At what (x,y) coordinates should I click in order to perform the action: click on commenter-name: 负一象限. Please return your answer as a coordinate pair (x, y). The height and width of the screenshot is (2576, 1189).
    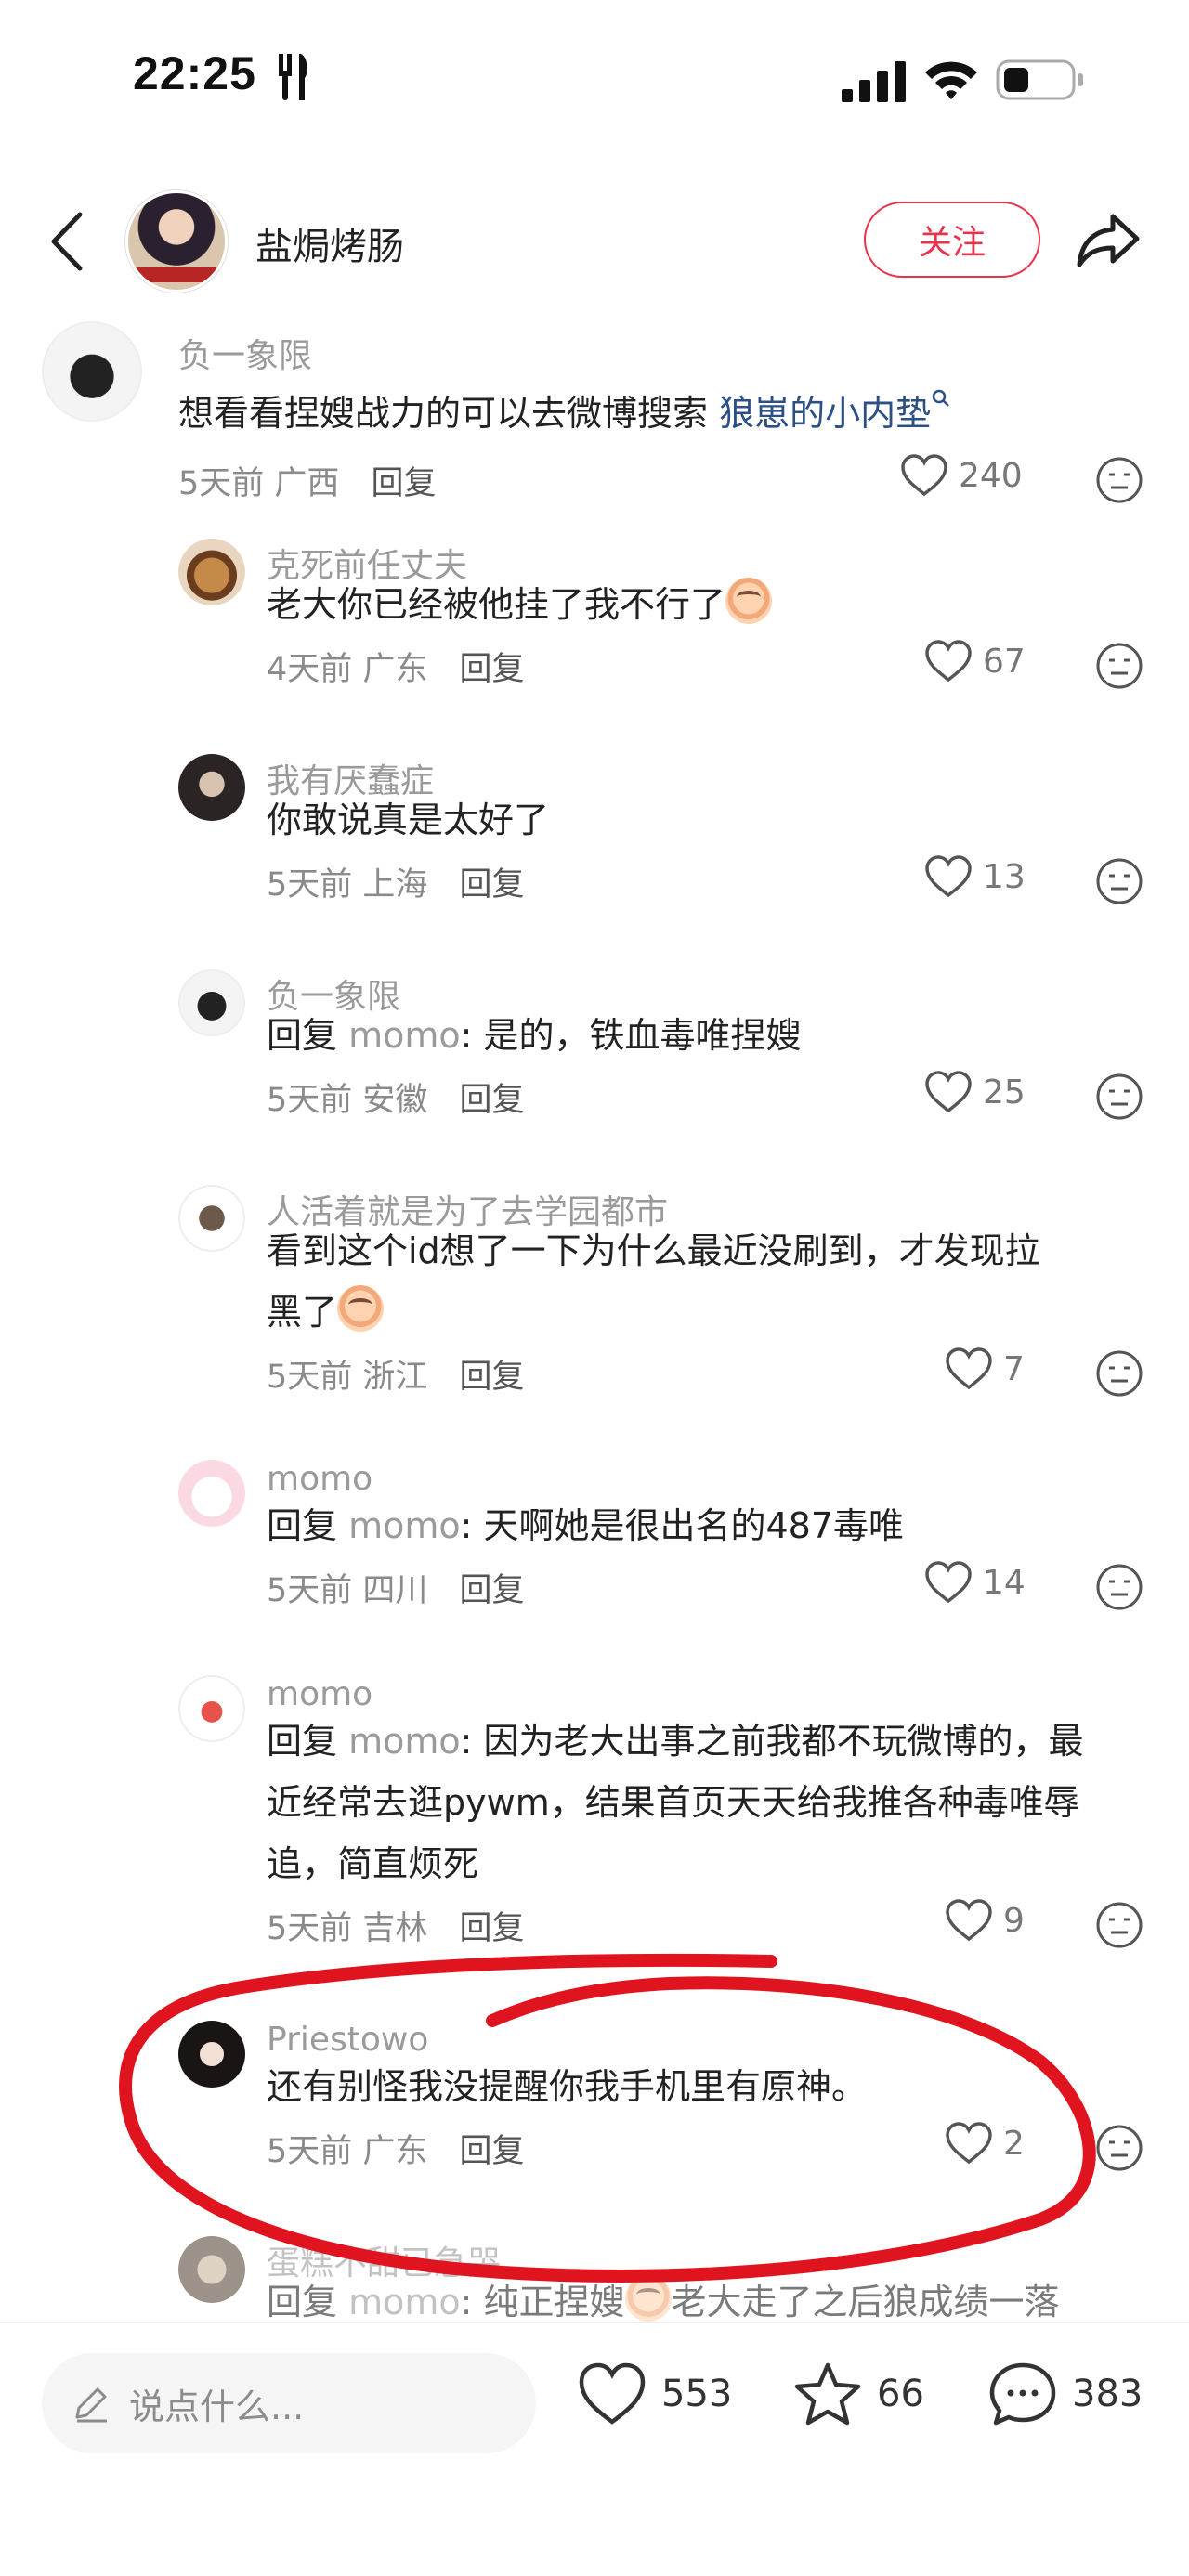
    Looking at the image, I should click on (245, 353).